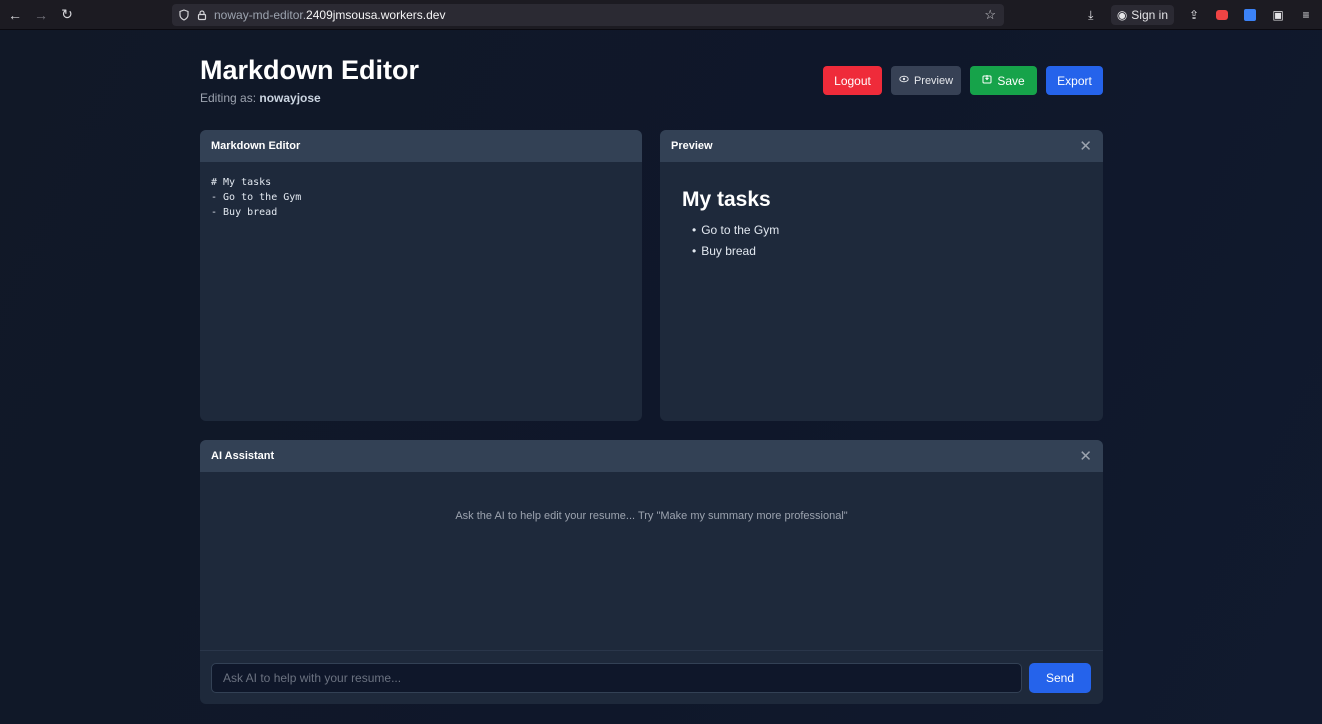  I want to click on ai-panel-header: AI Assistant ✕, so click(651, 456).